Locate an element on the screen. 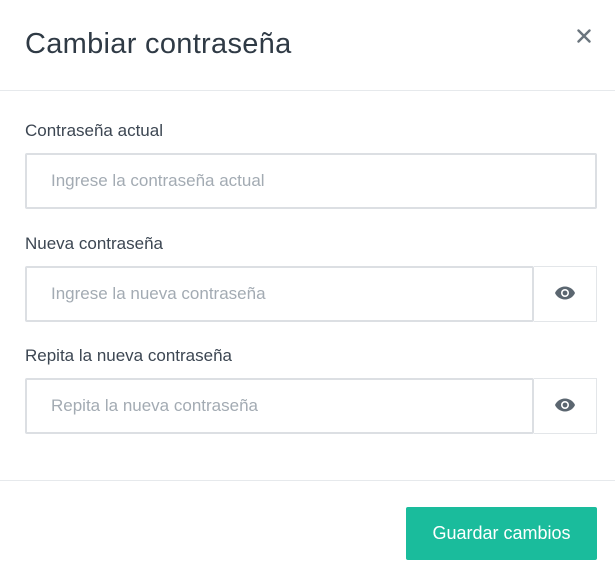 The height and width of the screenshot is (581, 615). close-button is located at coordinates (584, 37).